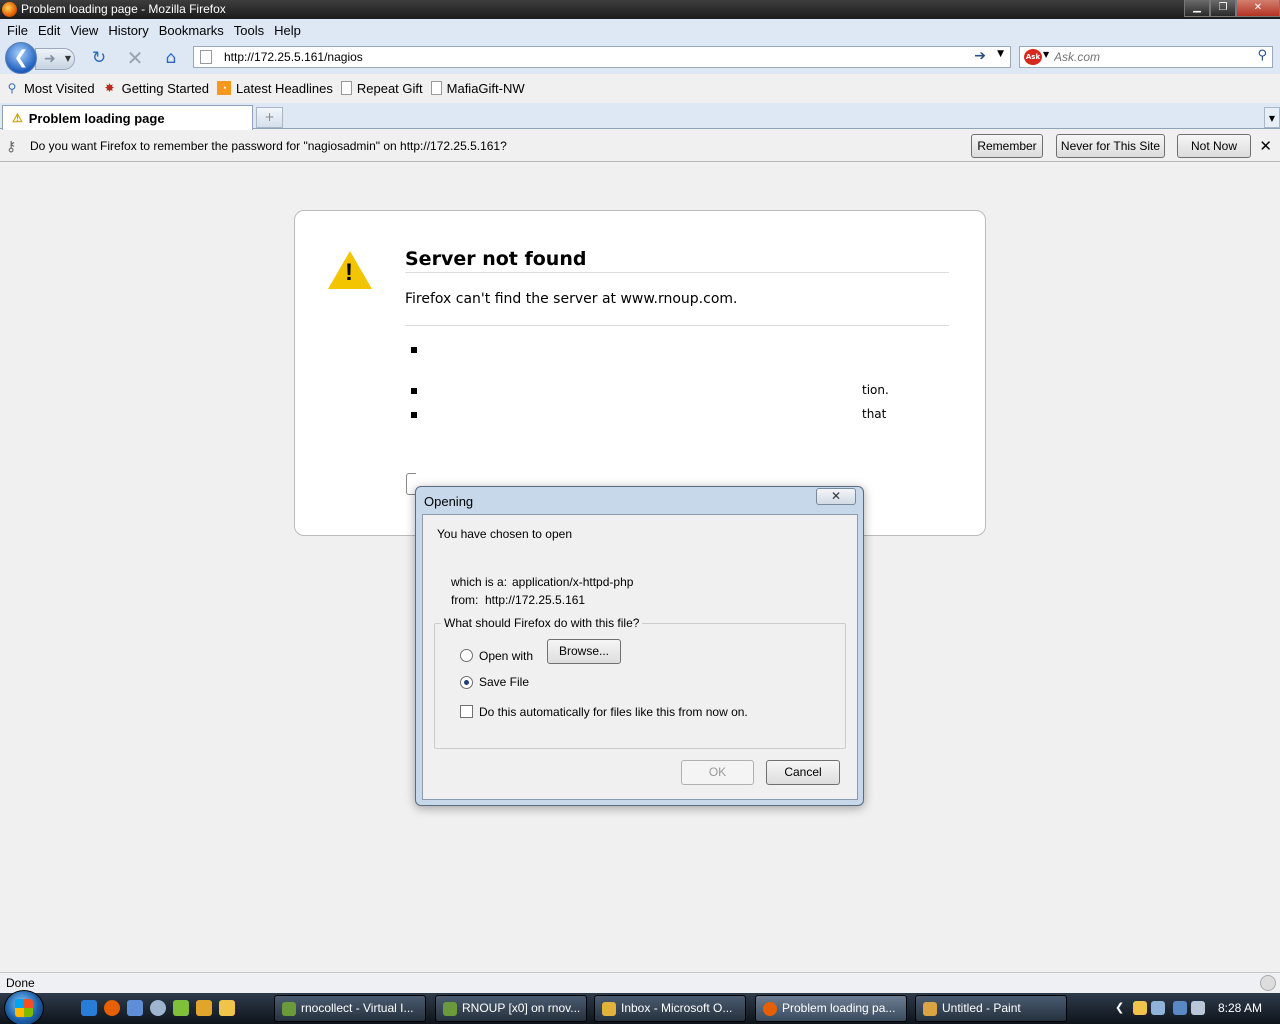 The height and width of the screenshot is (1024, 1280). I want to click on maximize-button: ❐, so click(1223, 8).